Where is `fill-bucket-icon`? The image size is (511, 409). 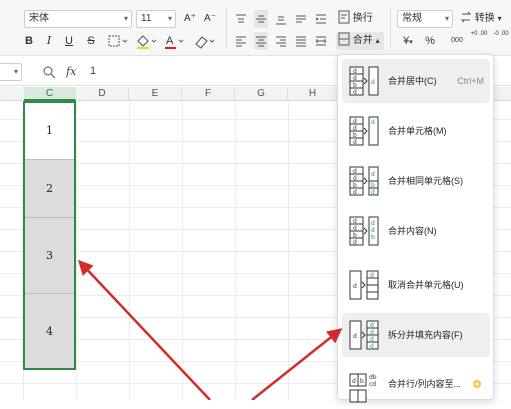 fill-bucket-icon is located at coordinates (147, 42).